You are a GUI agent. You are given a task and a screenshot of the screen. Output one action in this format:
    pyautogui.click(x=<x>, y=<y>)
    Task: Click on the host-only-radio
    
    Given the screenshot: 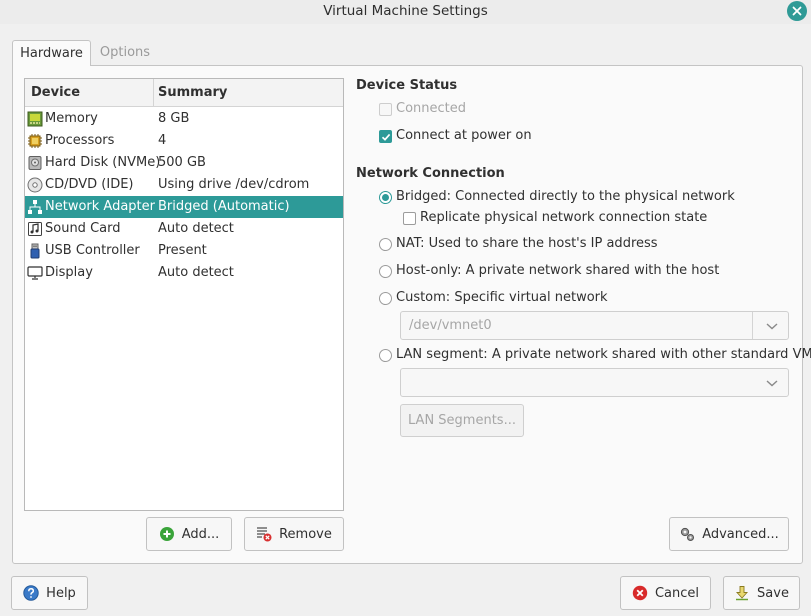 What is the action you would take?
    pyautogui.click(x=385, y=271)
    